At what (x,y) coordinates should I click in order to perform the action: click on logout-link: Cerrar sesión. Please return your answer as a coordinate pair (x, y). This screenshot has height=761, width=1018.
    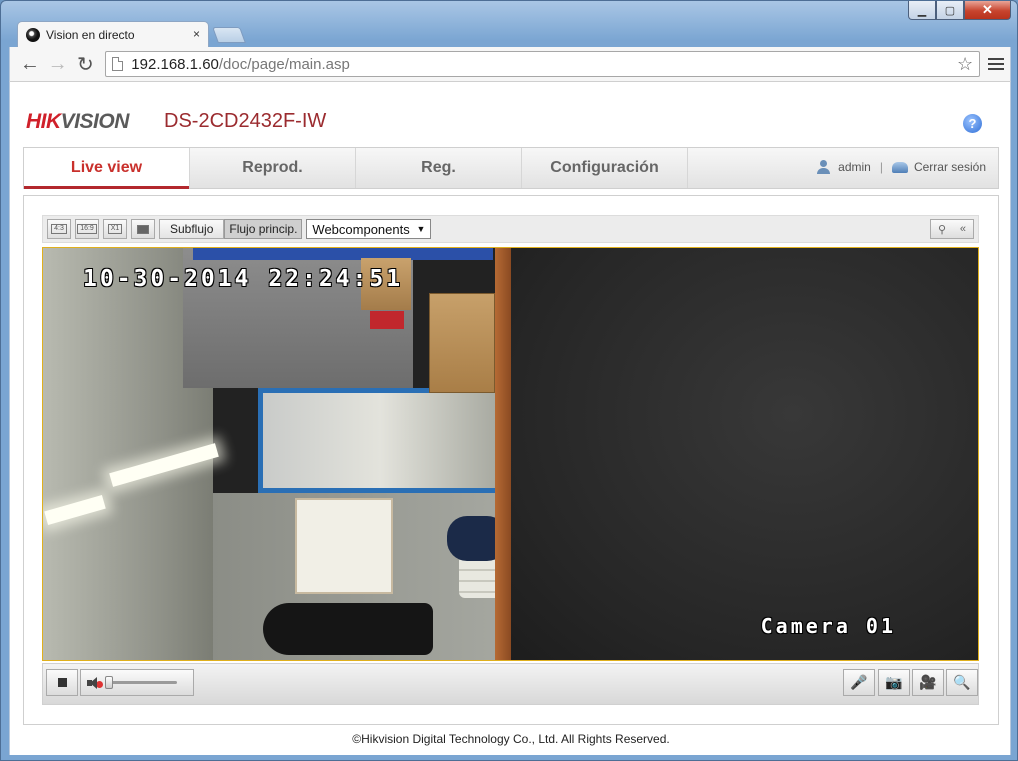
    Looking at the image, I should click on (950, 167).